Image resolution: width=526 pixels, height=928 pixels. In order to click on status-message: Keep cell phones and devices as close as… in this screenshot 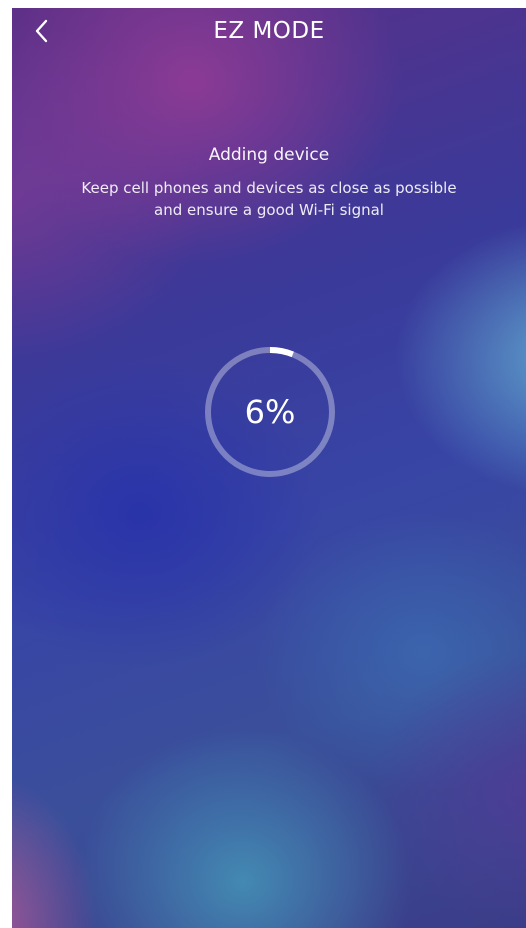, I will do `click(269, 199)`.